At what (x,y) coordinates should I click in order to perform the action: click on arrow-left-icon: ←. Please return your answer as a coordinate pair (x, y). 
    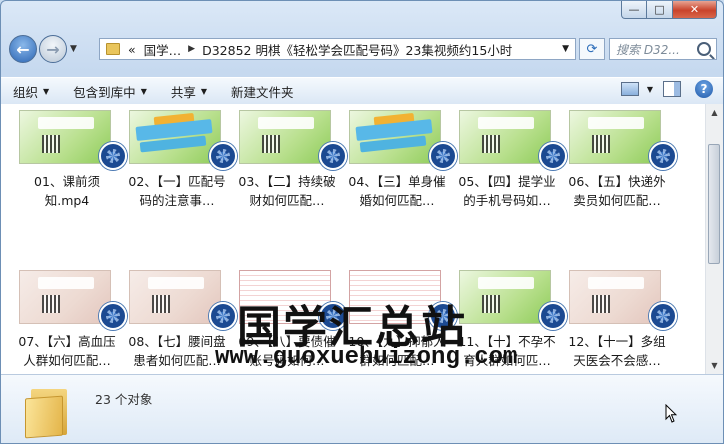
    Looking at the image, I should click on (23, 49).